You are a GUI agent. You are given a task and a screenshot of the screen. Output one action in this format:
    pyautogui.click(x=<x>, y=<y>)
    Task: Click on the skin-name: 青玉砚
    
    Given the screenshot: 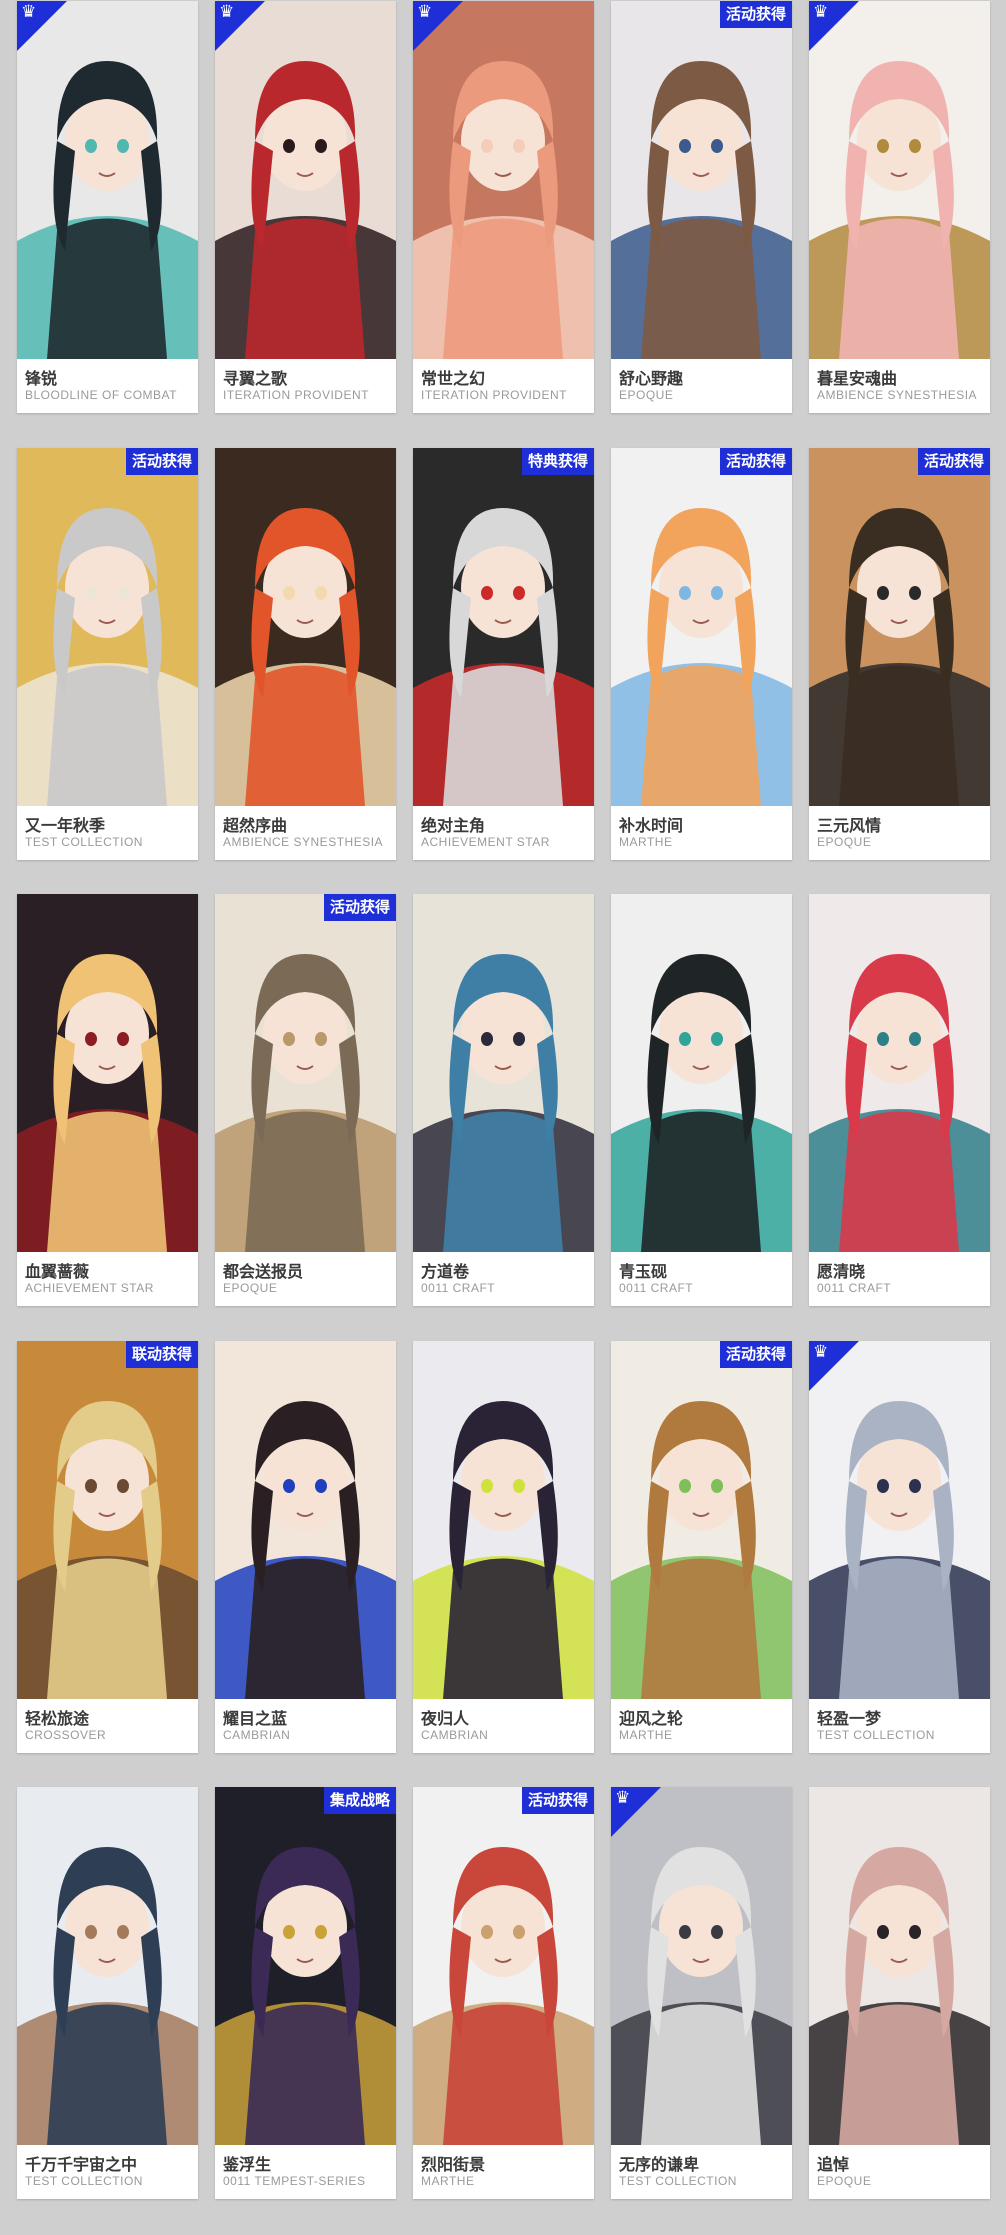 What is the action you would take?
    pyautogui.click(x=643, y=1271)
    